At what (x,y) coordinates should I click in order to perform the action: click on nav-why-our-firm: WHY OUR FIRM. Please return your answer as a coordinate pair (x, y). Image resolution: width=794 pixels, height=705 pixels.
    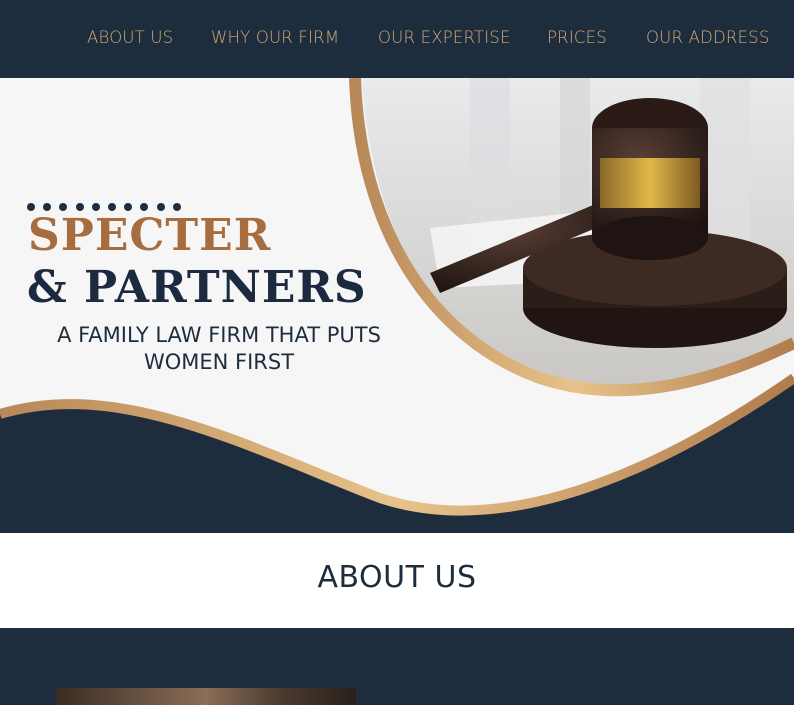
    Looking at the image, I should click on (275, 37).